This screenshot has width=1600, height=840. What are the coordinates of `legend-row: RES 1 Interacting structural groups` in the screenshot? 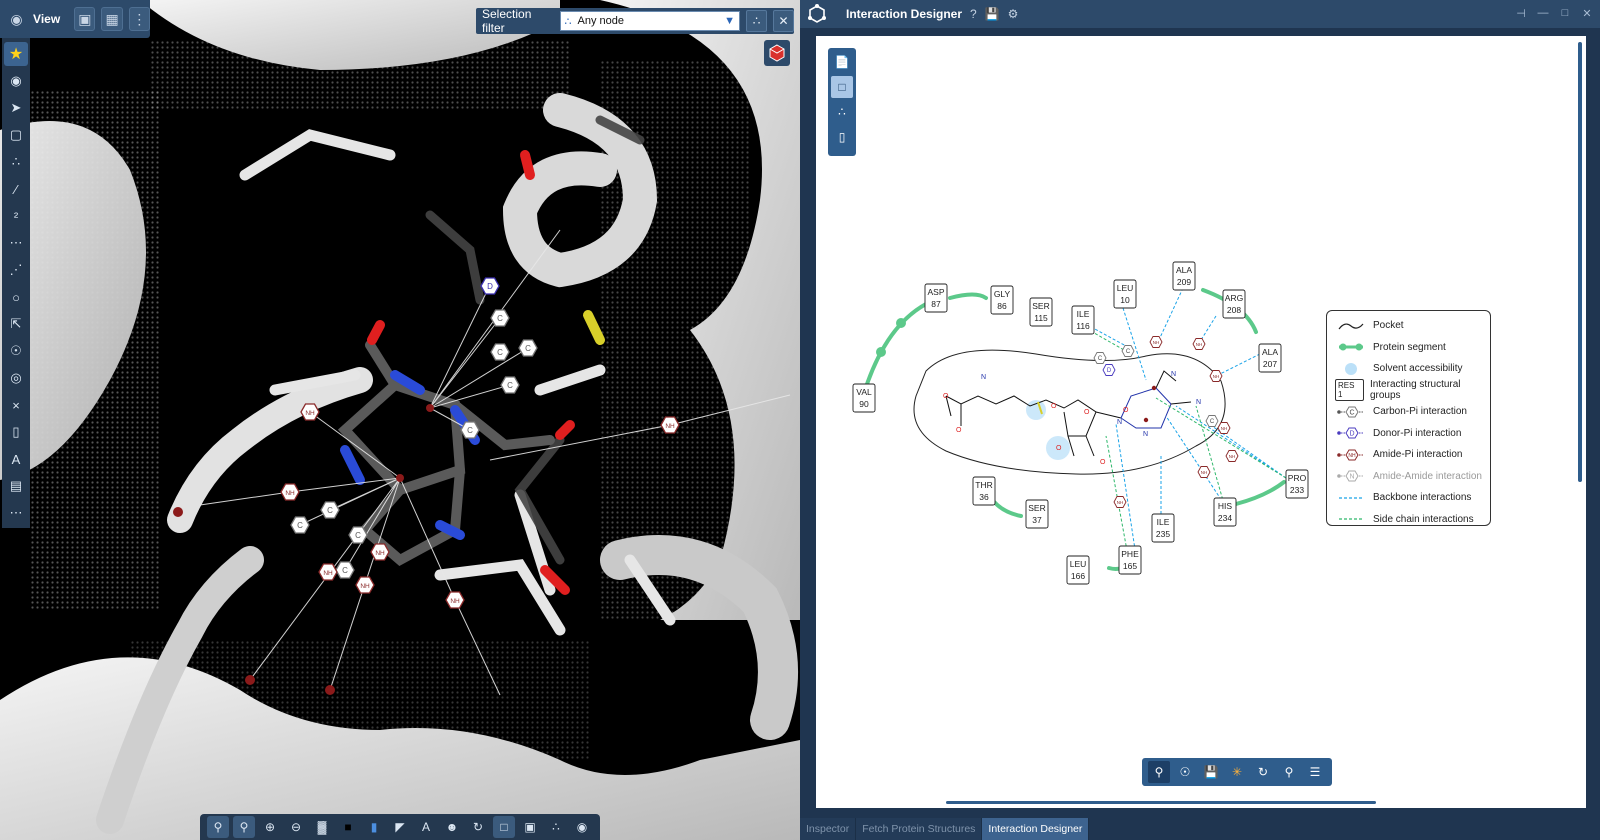 It's located at (1408, 390).